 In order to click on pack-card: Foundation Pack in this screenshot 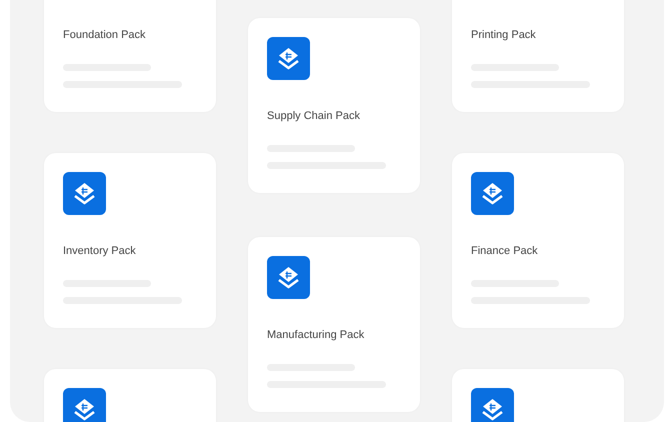, I will do `click(130, 56)`.